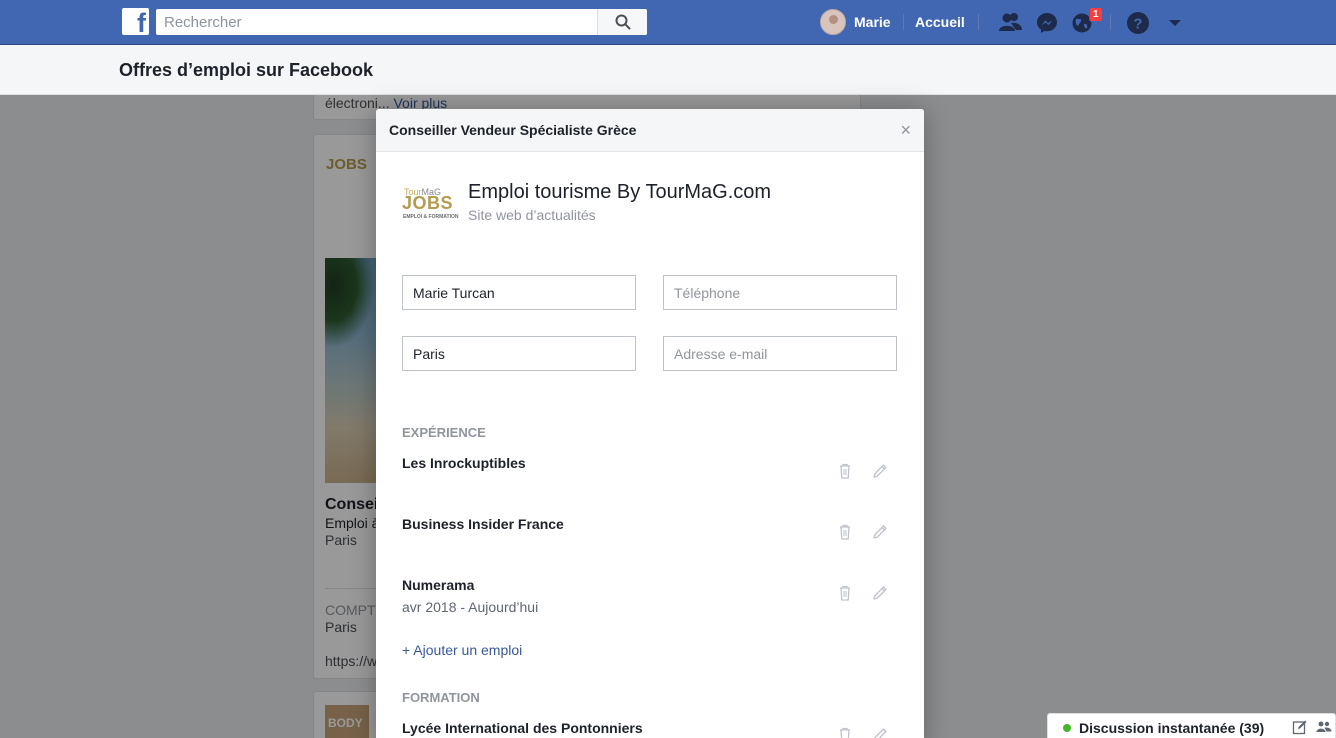 The height and width of the screenshot is (738, 1336). I want to click on company-category: Site web d’actualités, so click(532, 215).